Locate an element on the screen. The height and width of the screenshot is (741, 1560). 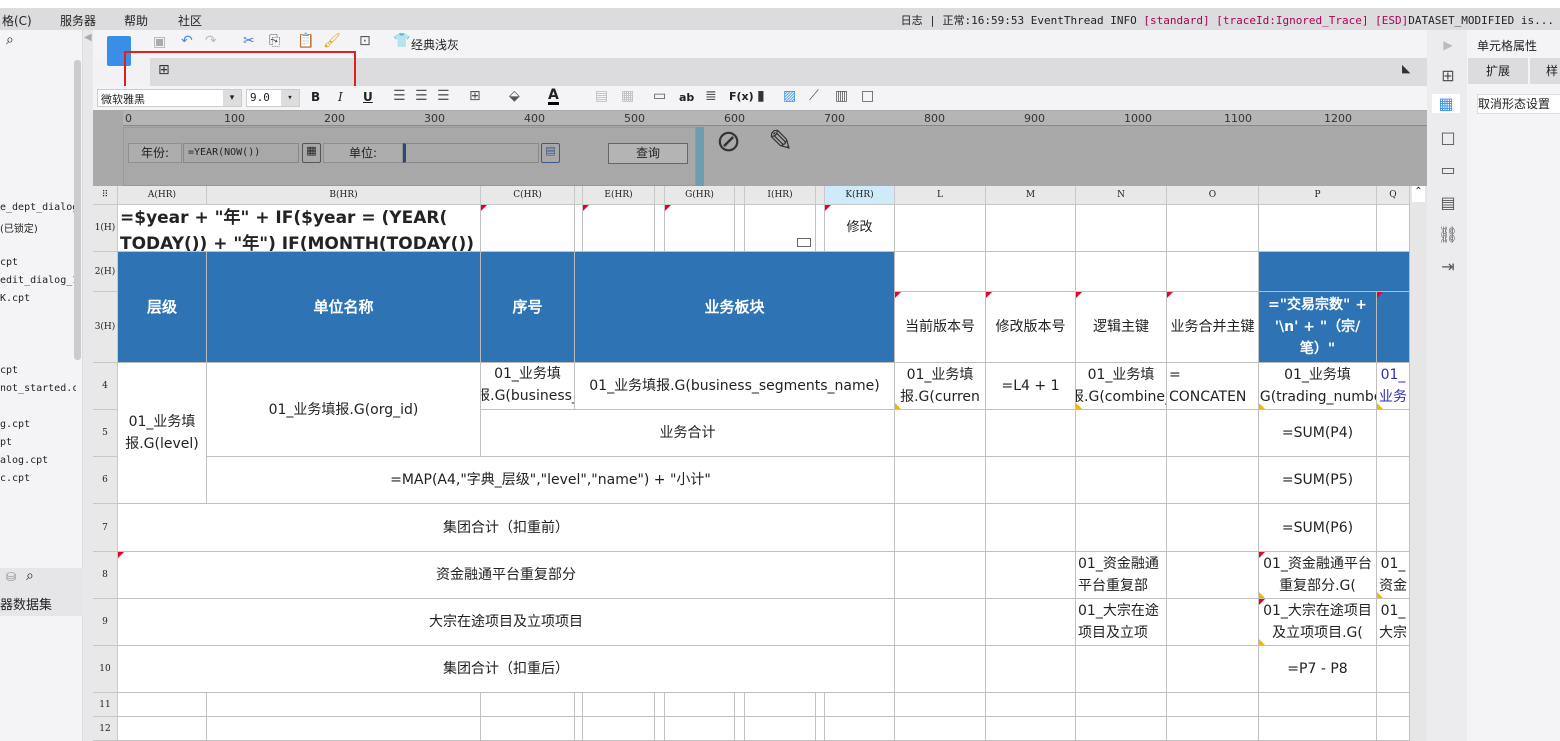
tree-select-icon: ▤ is located at coordinates (550, 153).